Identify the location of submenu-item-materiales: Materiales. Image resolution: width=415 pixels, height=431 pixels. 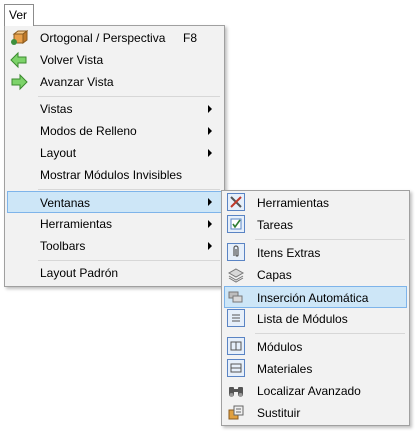
(315, 369).